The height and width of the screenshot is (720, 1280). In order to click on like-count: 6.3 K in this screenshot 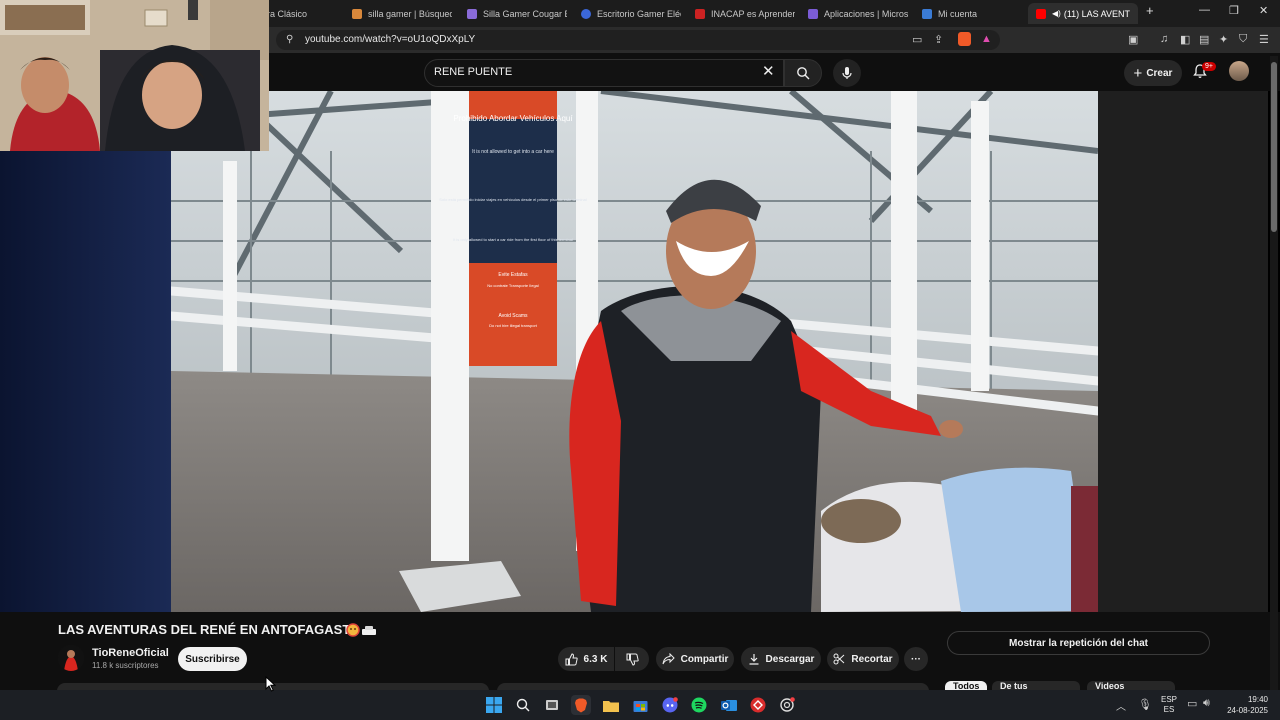, I will do `click(595, 659)`.